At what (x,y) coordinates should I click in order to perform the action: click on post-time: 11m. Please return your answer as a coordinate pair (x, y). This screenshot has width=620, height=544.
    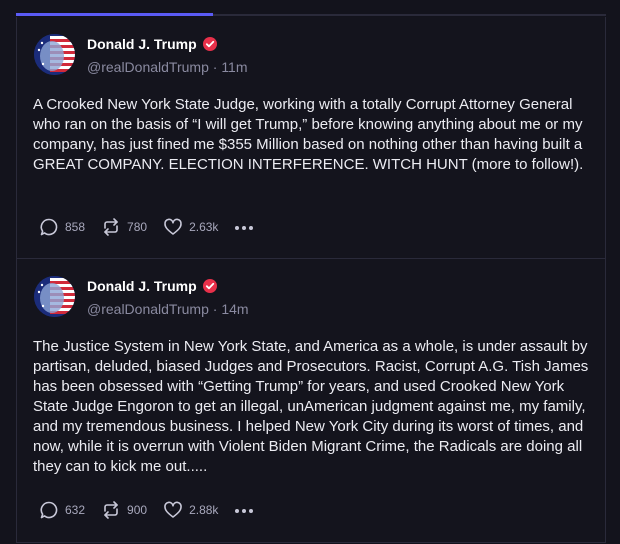
    Looking at the image, I should click on (234, 67).